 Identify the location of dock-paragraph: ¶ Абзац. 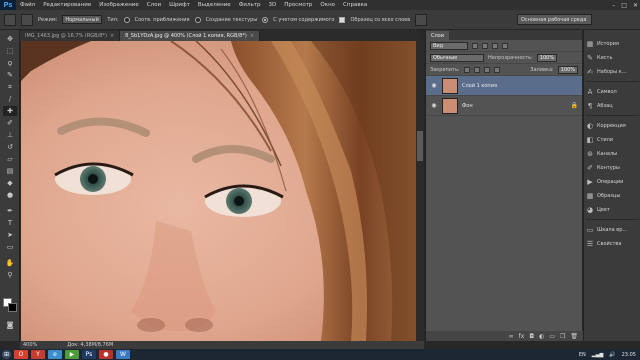
(613, 105).